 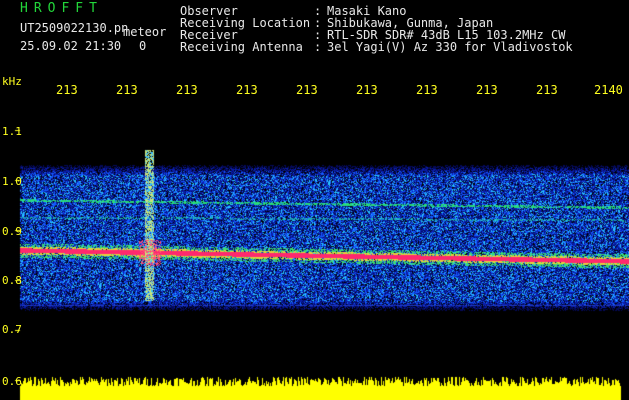 What do you see at coordinates (12, 280) in the screenshot?
I see `y-tick-label: 0.8` at bounding box center [12, 280].